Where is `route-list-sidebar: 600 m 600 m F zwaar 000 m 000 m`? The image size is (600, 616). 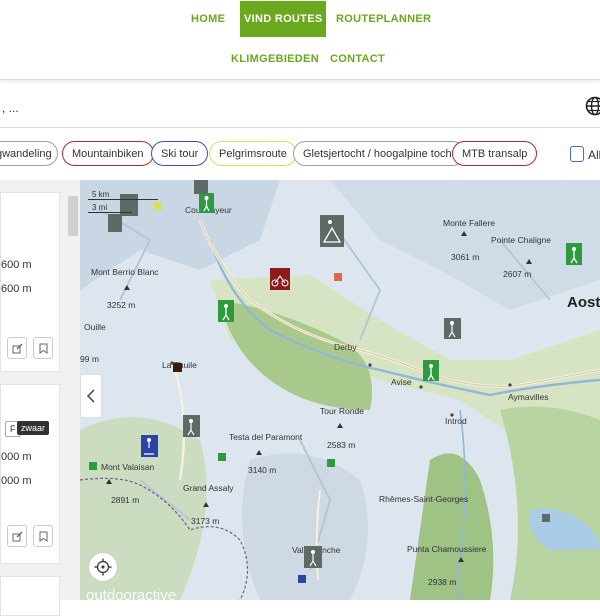 route-list-sidebar: 600 m 600 m F zwaar 000 m 000 m is located at coordinates (40, 390).